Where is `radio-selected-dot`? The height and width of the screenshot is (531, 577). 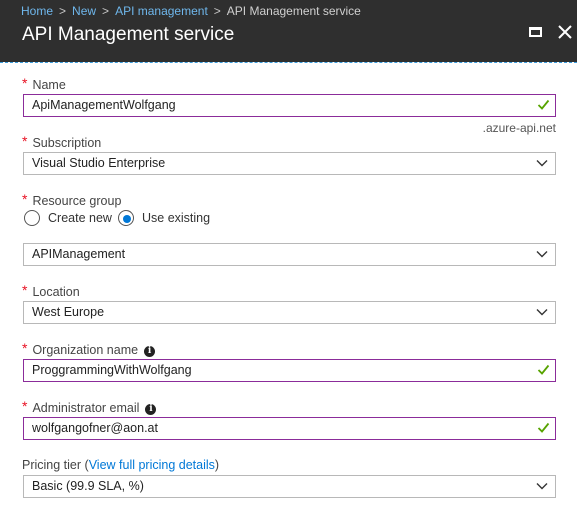 radio-selected-dot is located at coordinates (127, 219).